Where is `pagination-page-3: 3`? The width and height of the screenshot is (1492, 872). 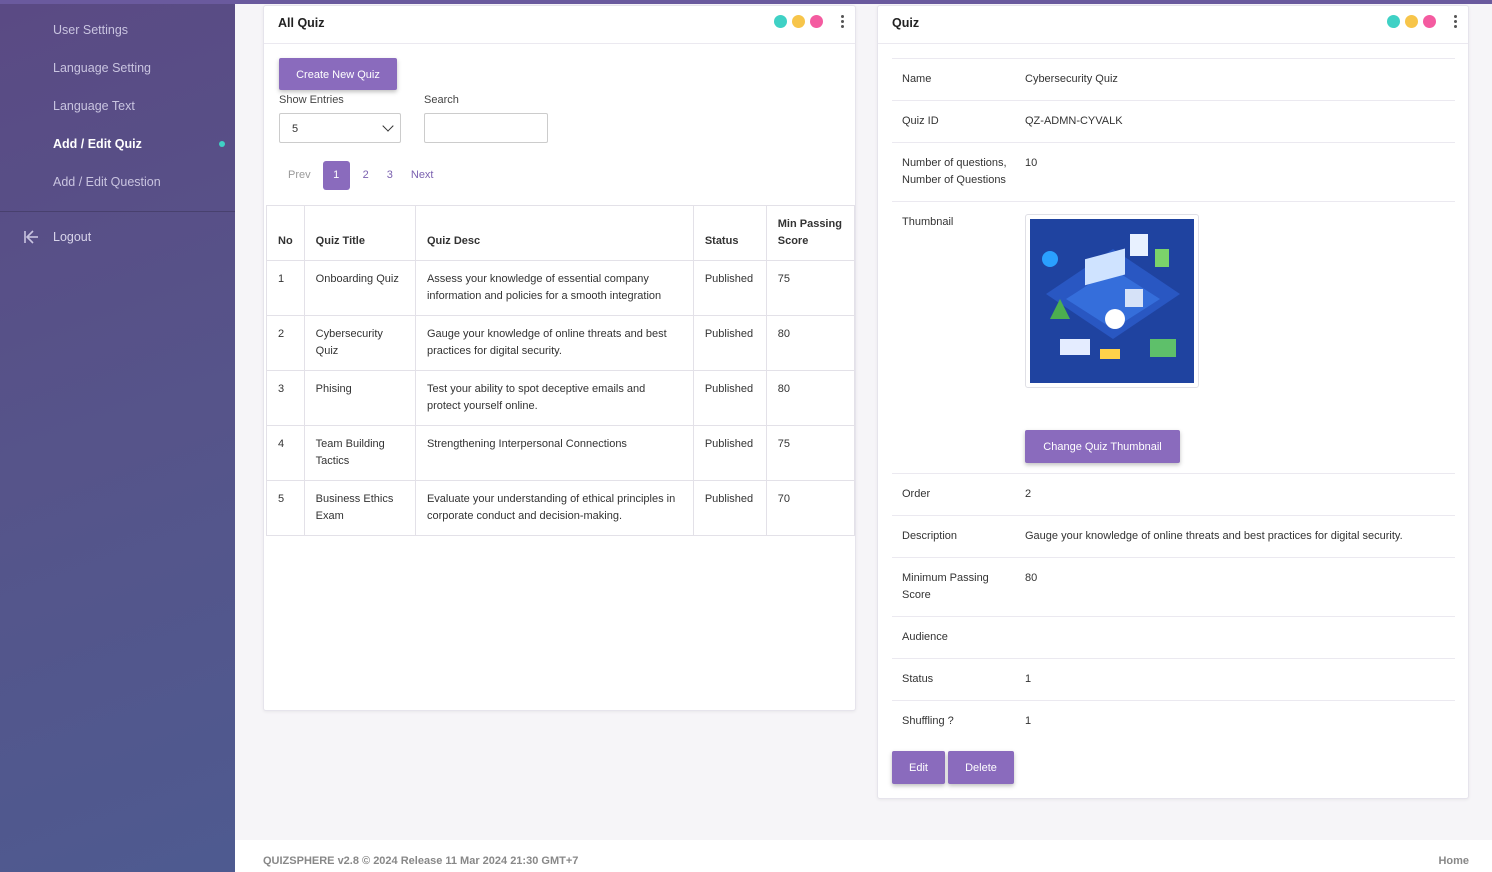
pagination-page-3: 3 is located at coordinates (390, 175).